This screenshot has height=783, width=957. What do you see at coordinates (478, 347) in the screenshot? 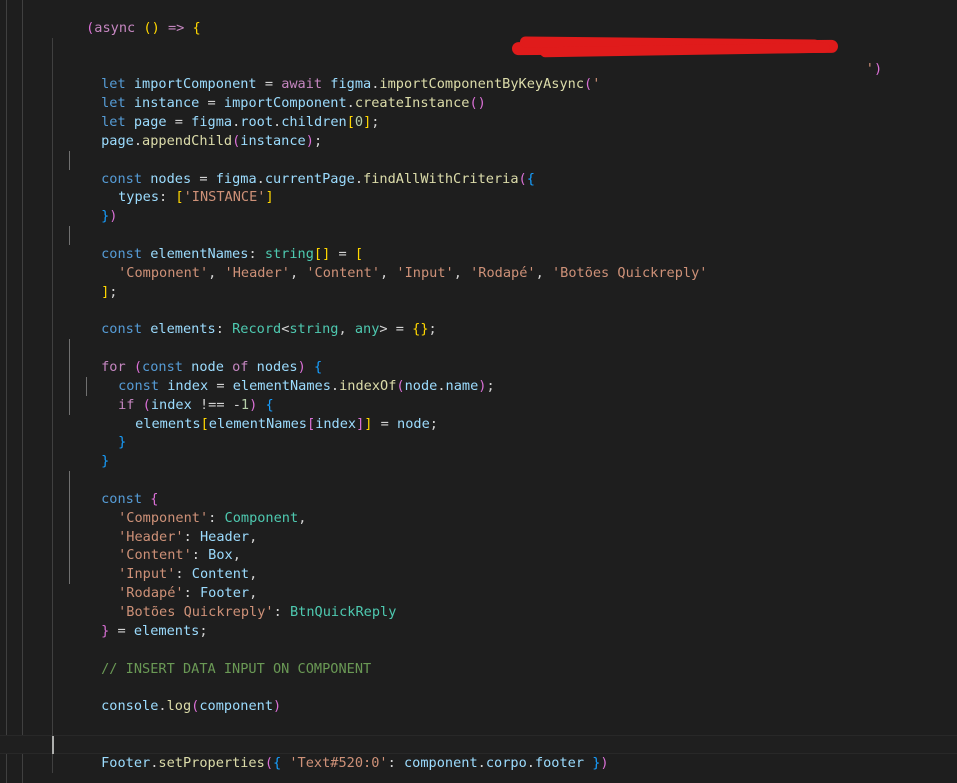
I see `code-line: for (const node of nodes) {` at bounding box center [478, 347].